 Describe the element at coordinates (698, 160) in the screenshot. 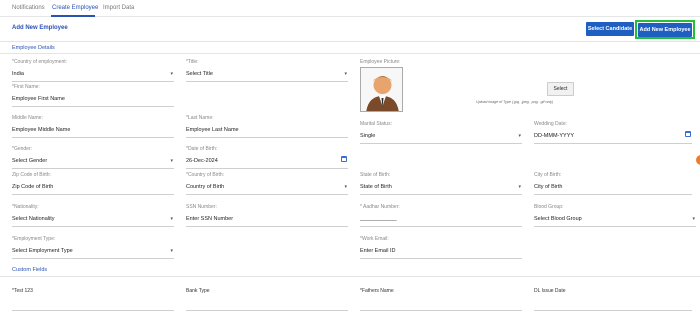

I see `help-bubble-icon` at that location.